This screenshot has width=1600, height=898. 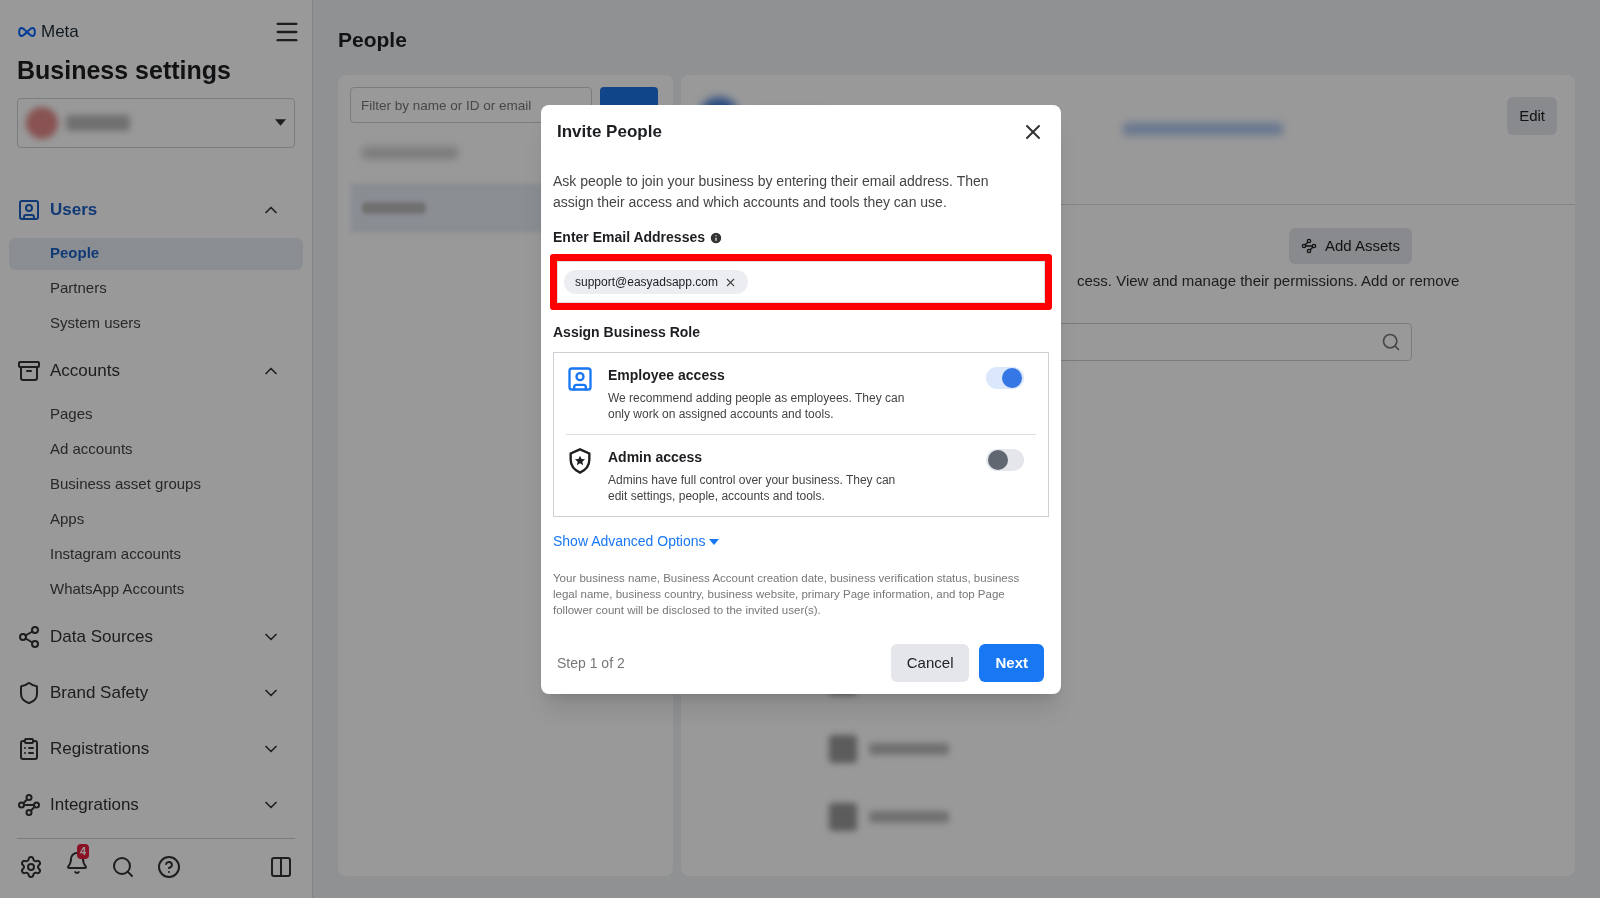 What do you see at coordinates (156, 370) in the screenshot?
I see `nav-section-header: Accounts` at bounding box center [156, 370].